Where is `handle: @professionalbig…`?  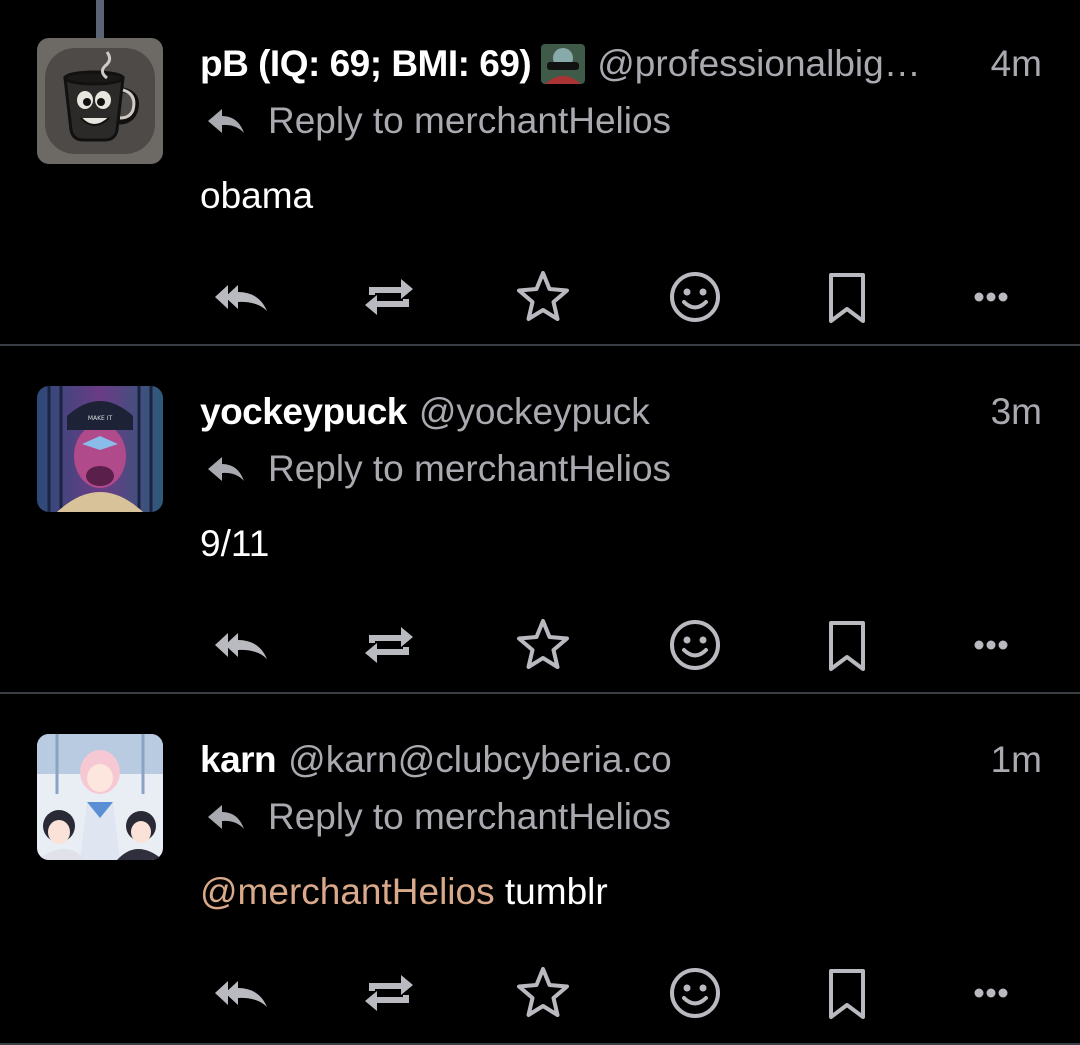 handle: @professionalbig… is located at coordinates (789, 64).